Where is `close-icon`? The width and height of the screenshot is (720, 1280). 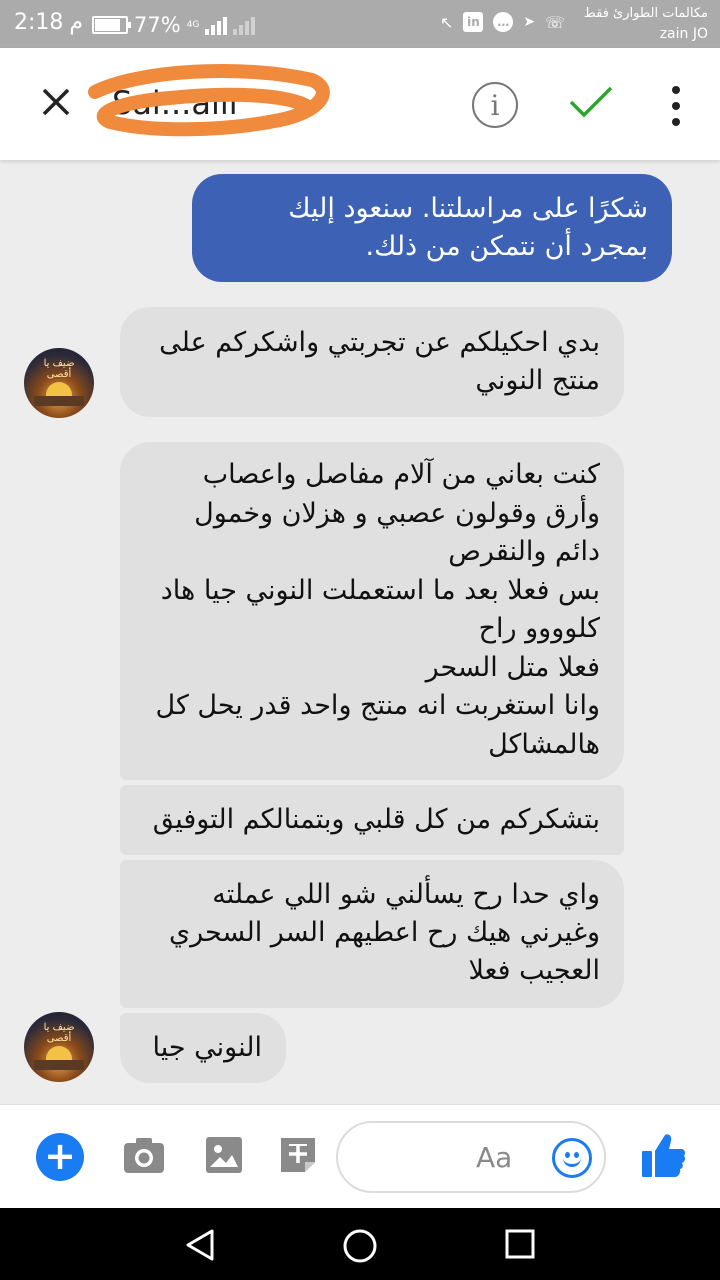 close-icon is located at coordinates (56, 102).